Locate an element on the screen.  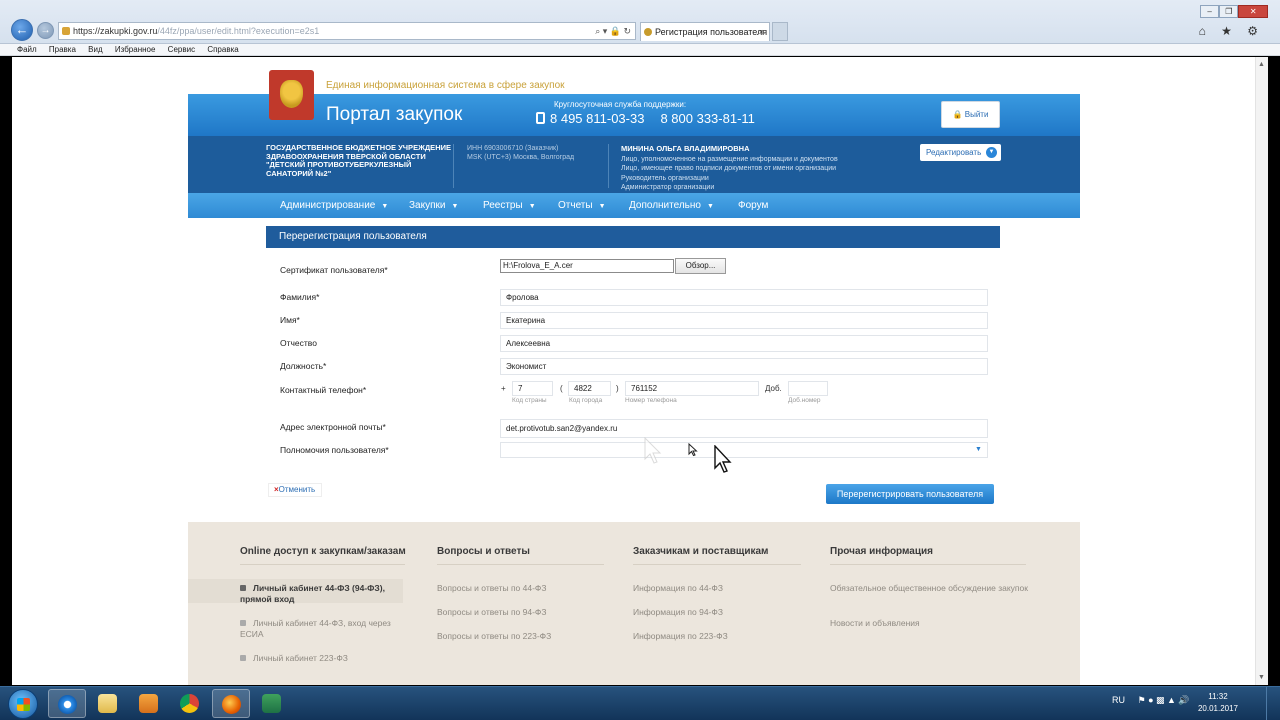
browser-tab-active: Регистрация пользователя × is located at coordinates (705, 31).